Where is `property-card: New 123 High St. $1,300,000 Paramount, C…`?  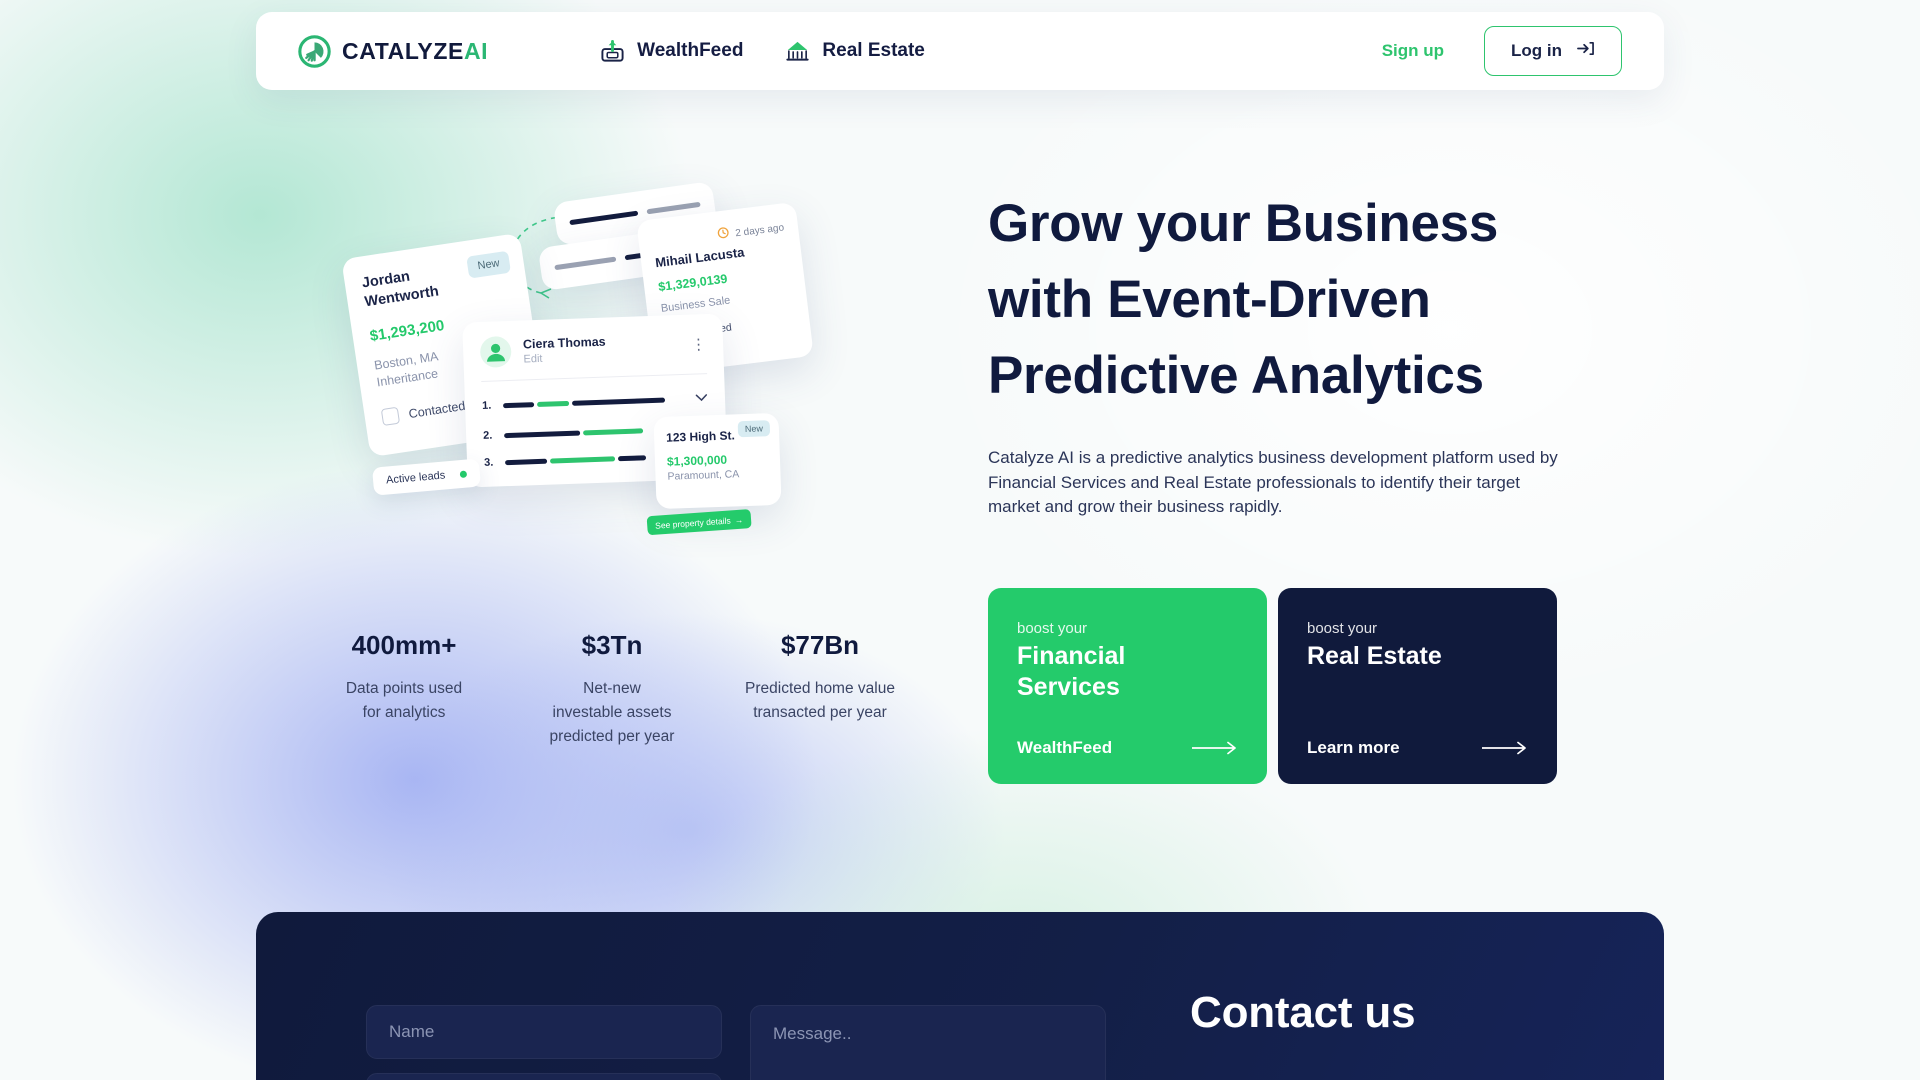
property-card: New 123 High St. $1,300,000 Paramount, C… is located at coordinates (714, 474).